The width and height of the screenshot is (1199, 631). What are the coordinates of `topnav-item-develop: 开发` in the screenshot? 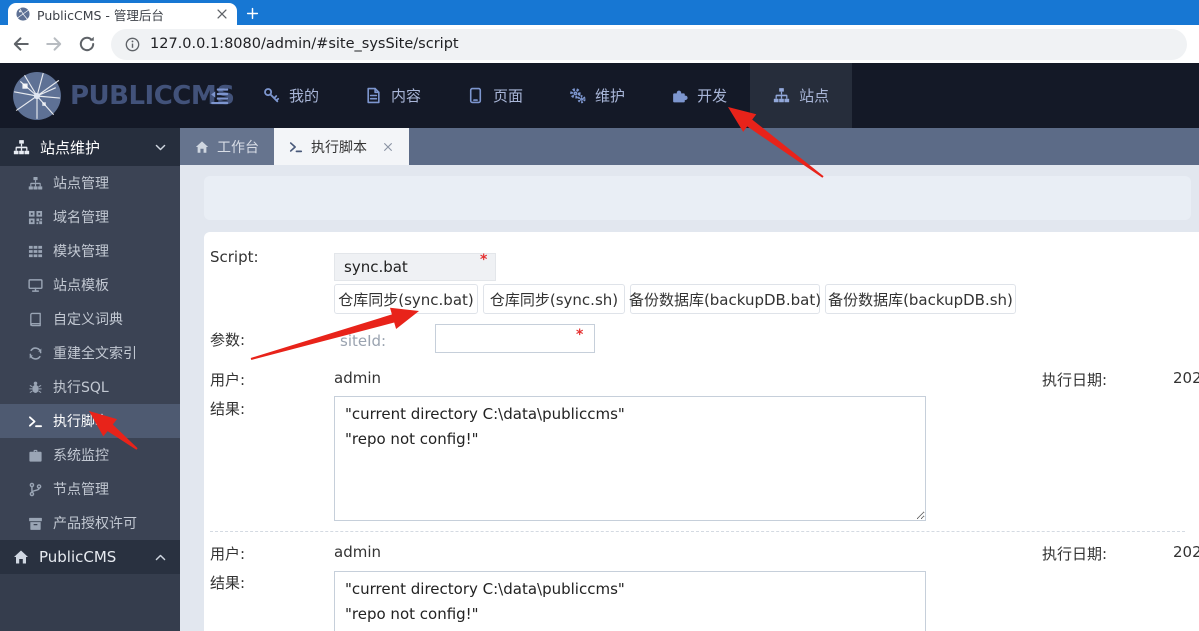 It's located at (699, 95).